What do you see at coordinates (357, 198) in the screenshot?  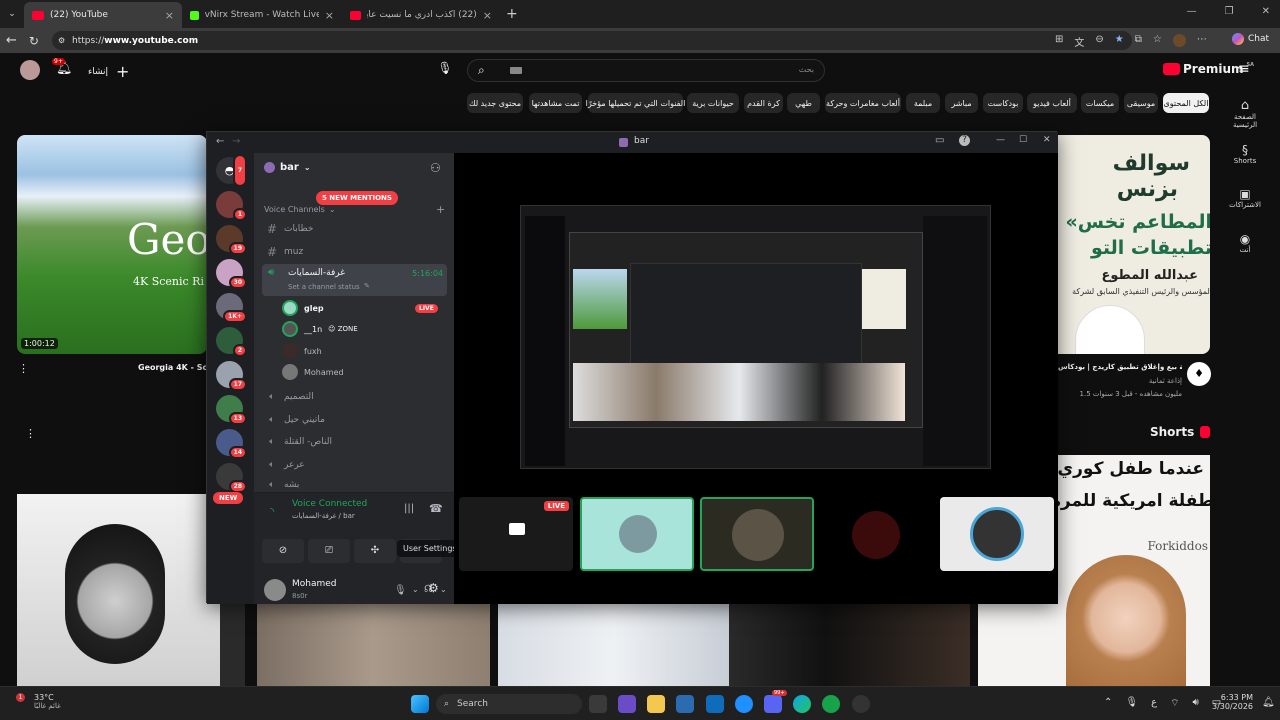 I see `new-mentions-banner: 5 NEW MENTIONS` at bounding box center [357, 198].